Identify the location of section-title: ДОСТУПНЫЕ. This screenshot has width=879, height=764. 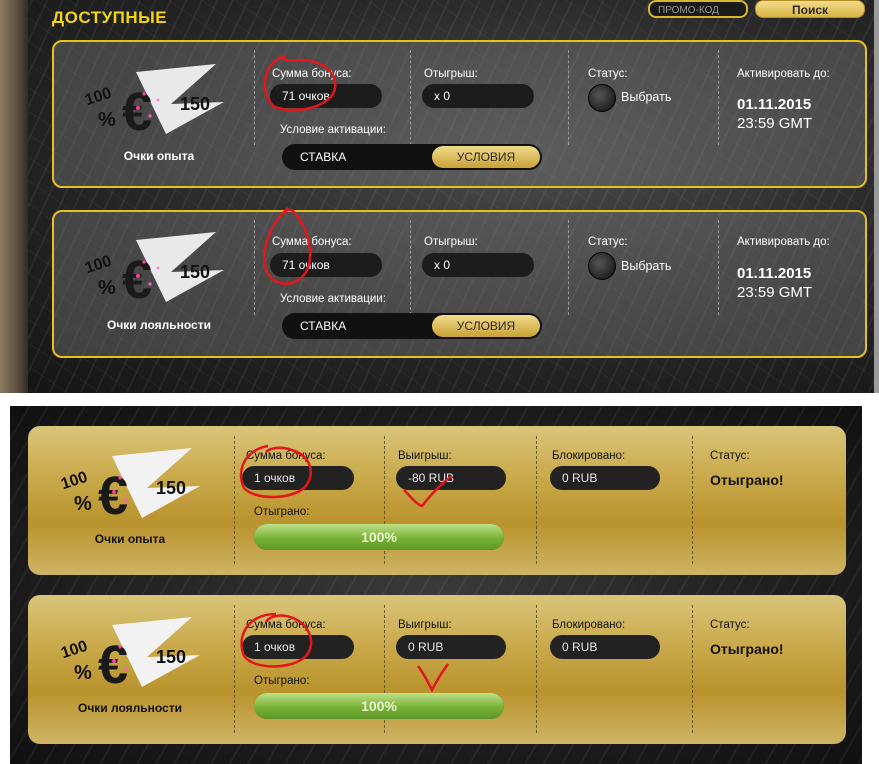
(110, 17).